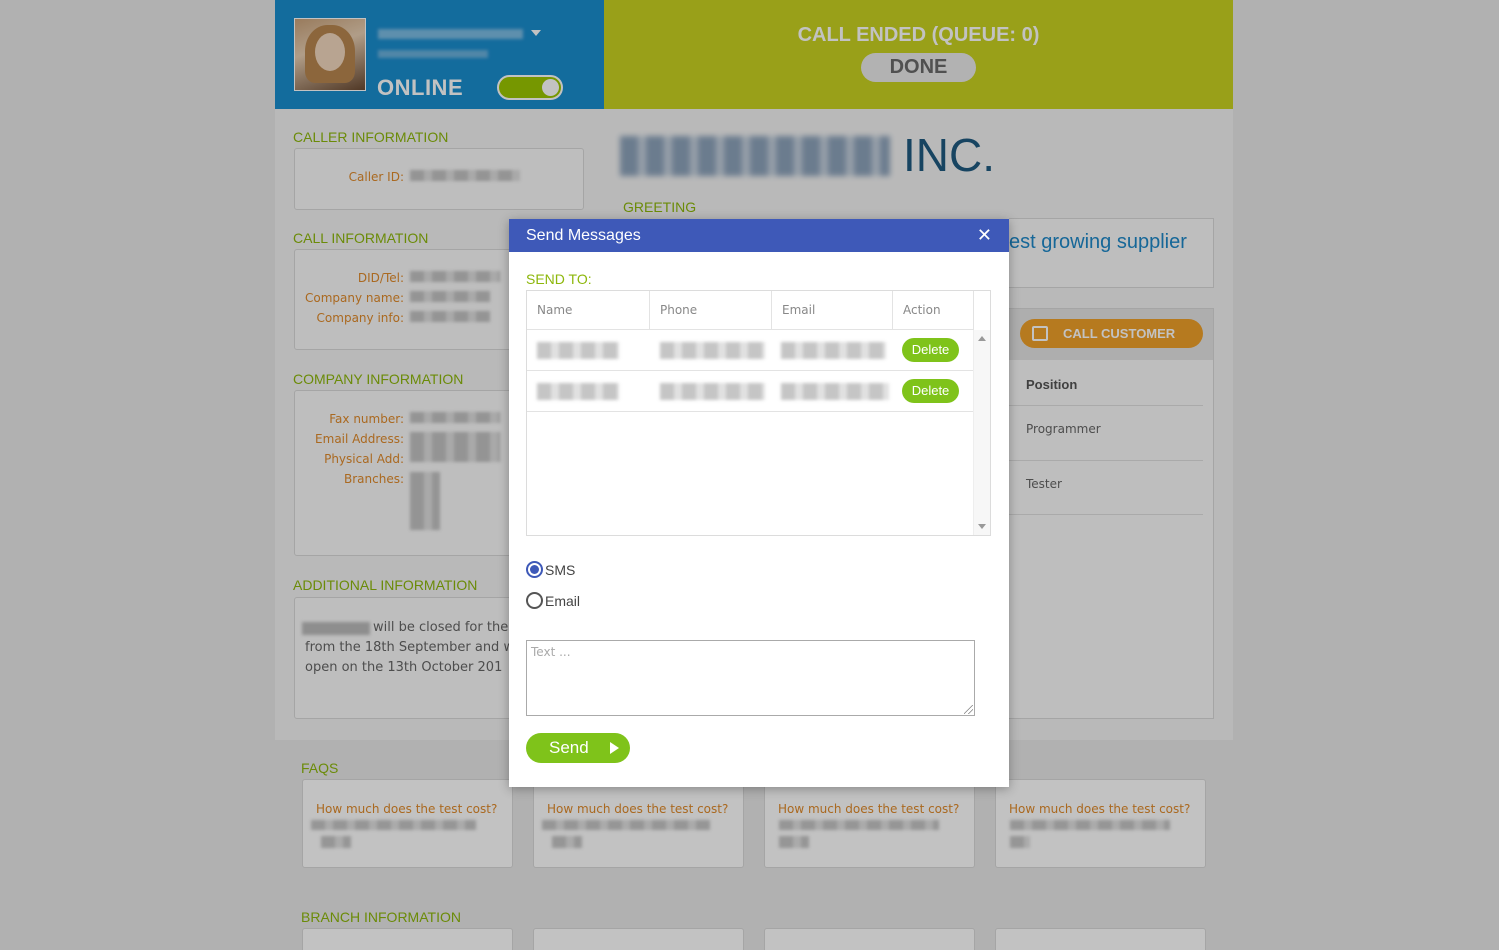 This screenshot has width=1499, height=950. I want to click on sms-option: SMS, so click(550, 569).